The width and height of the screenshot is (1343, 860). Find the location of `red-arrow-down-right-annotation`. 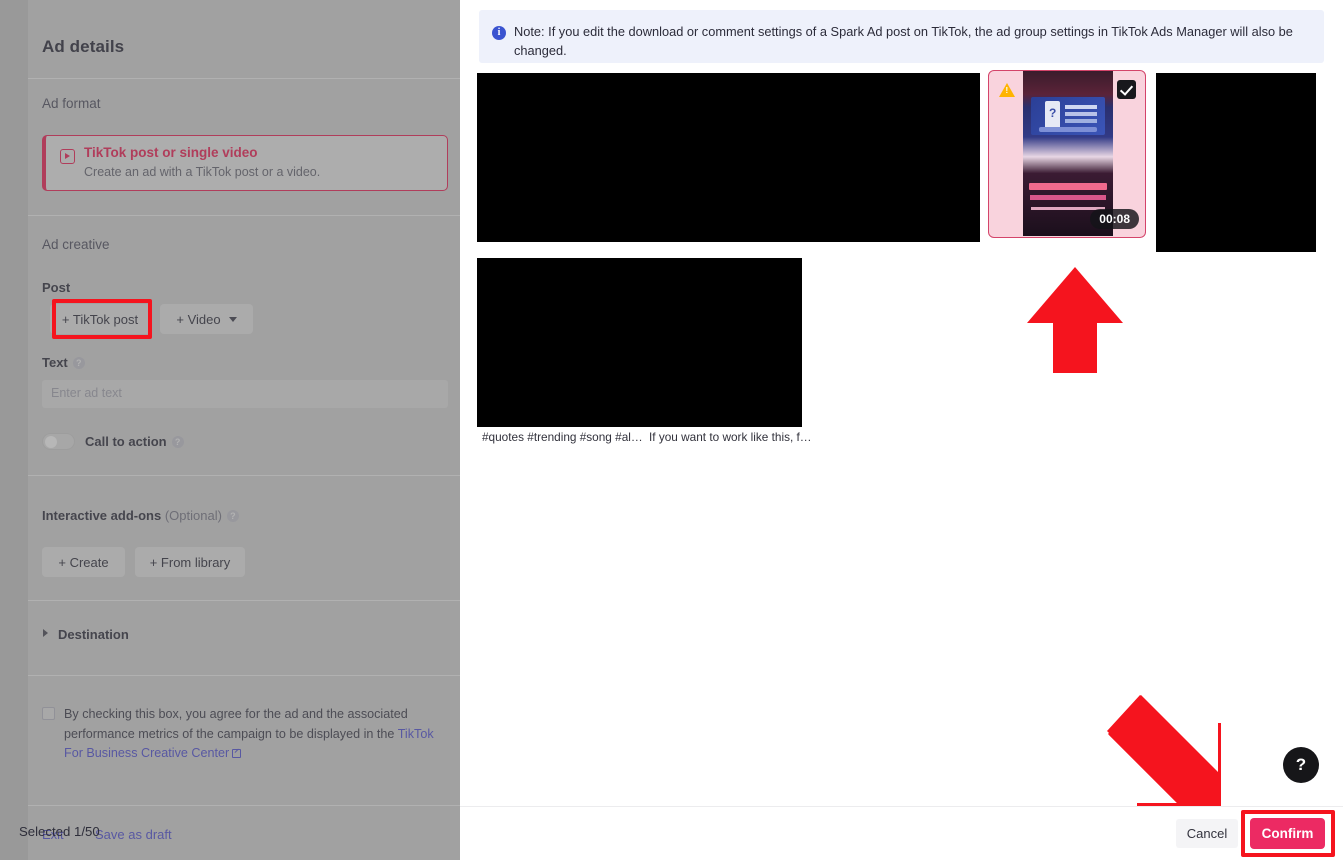

red-arrow-down-right-annotation is located at coordinates (1163, 754).